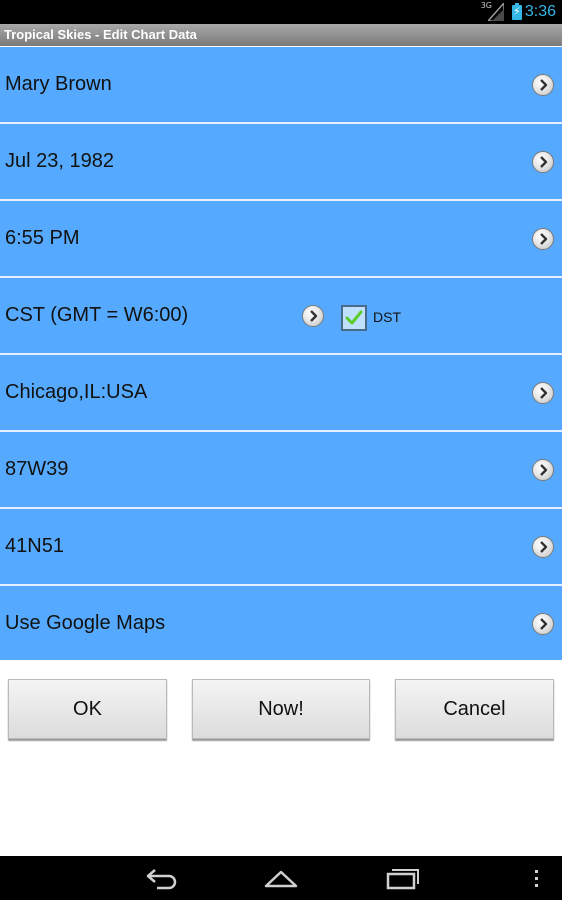 This screenshot has width=562, height=900. What do you see at coordinates (540, 11) in the screenshot?
I see `status-time: 3:36` at bounding box center [540, 11].